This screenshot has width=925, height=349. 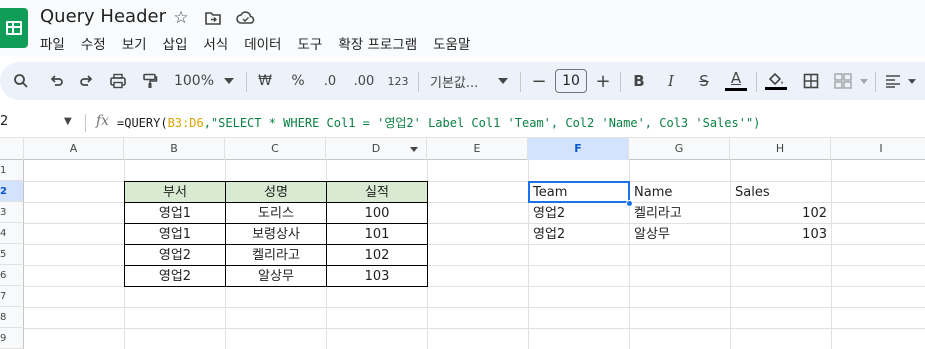 What do you see at coordinates (474, 328) in the screenshot?
I see `grid-line` at bounding box center [474, 328].